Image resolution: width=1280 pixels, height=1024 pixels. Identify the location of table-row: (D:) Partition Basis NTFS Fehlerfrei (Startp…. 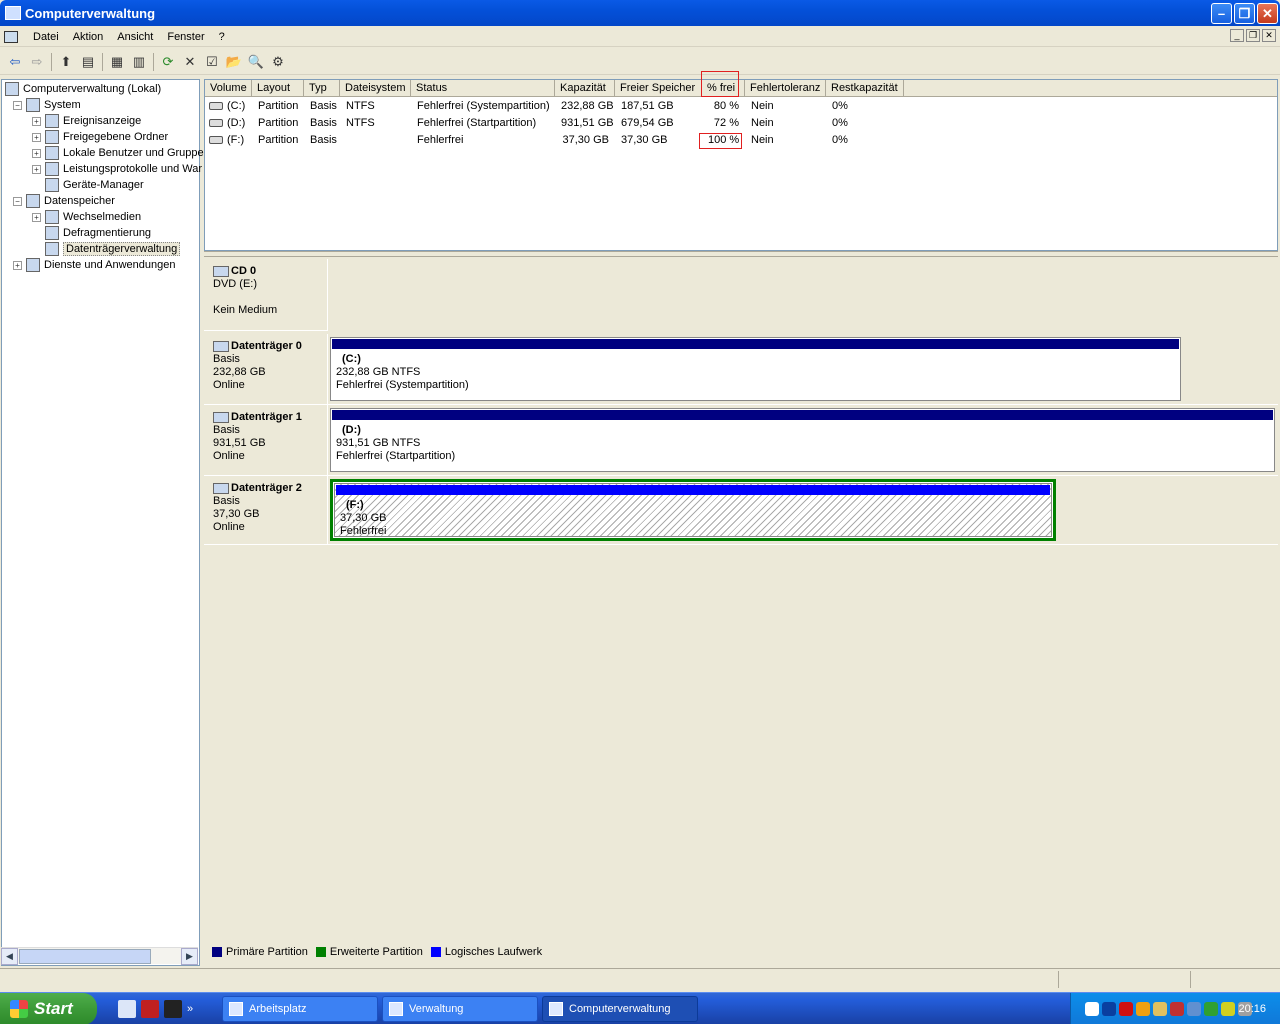
(741, 123).